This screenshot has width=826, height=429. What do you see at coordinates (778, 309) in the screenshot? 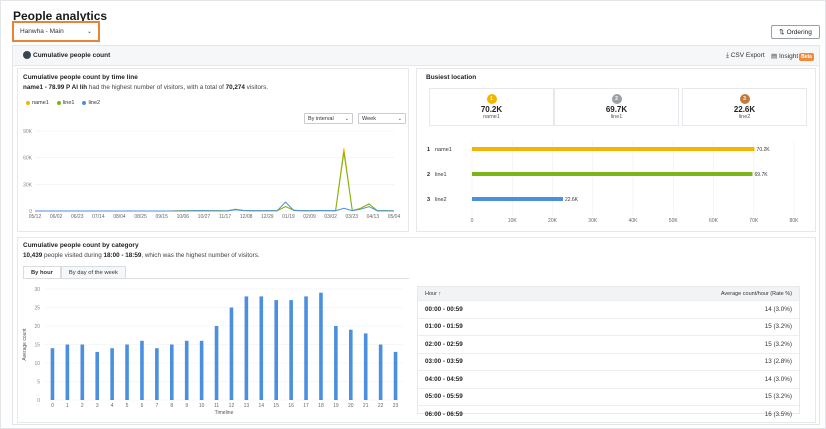
I see `row-value: 14 (3.0%)` at bounding box center [778, 309].